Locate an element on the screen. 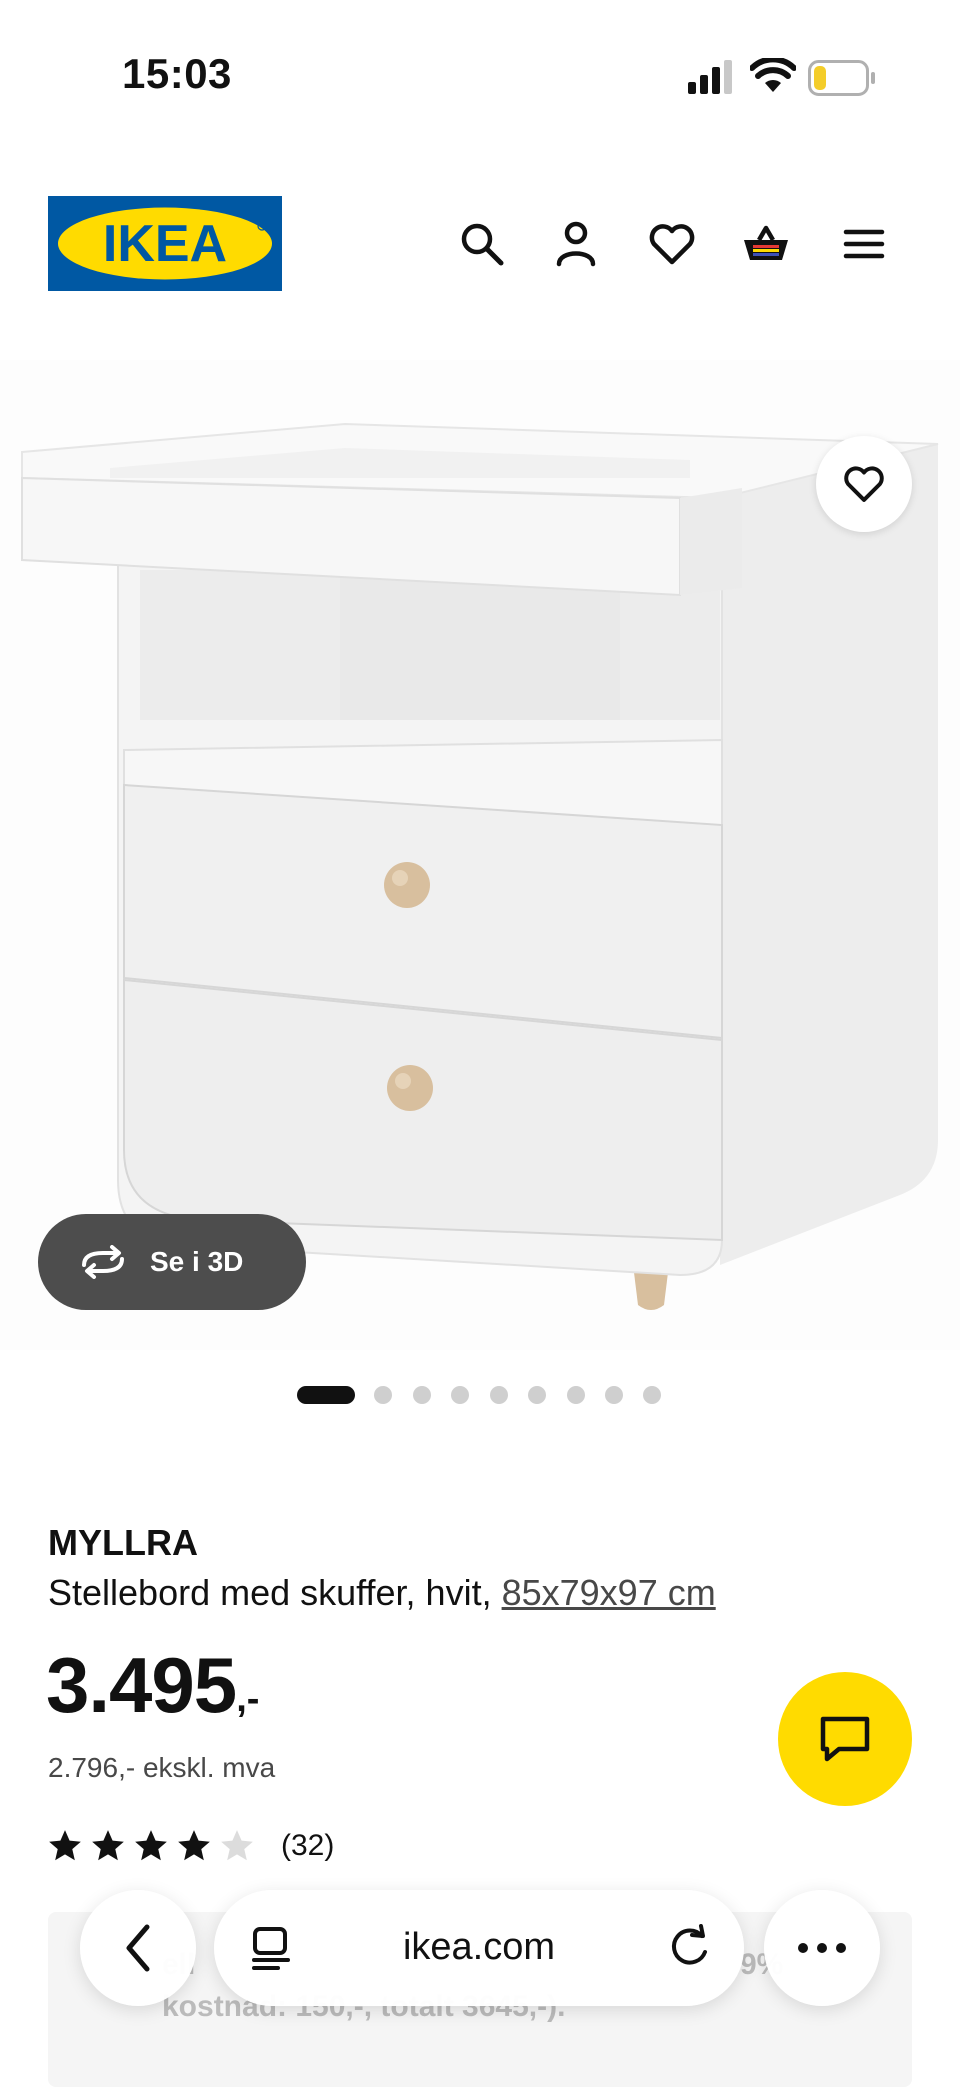 This screenshot has width=960, height=2087. url-text: ikea.com is located at coordinates (479, 1947).